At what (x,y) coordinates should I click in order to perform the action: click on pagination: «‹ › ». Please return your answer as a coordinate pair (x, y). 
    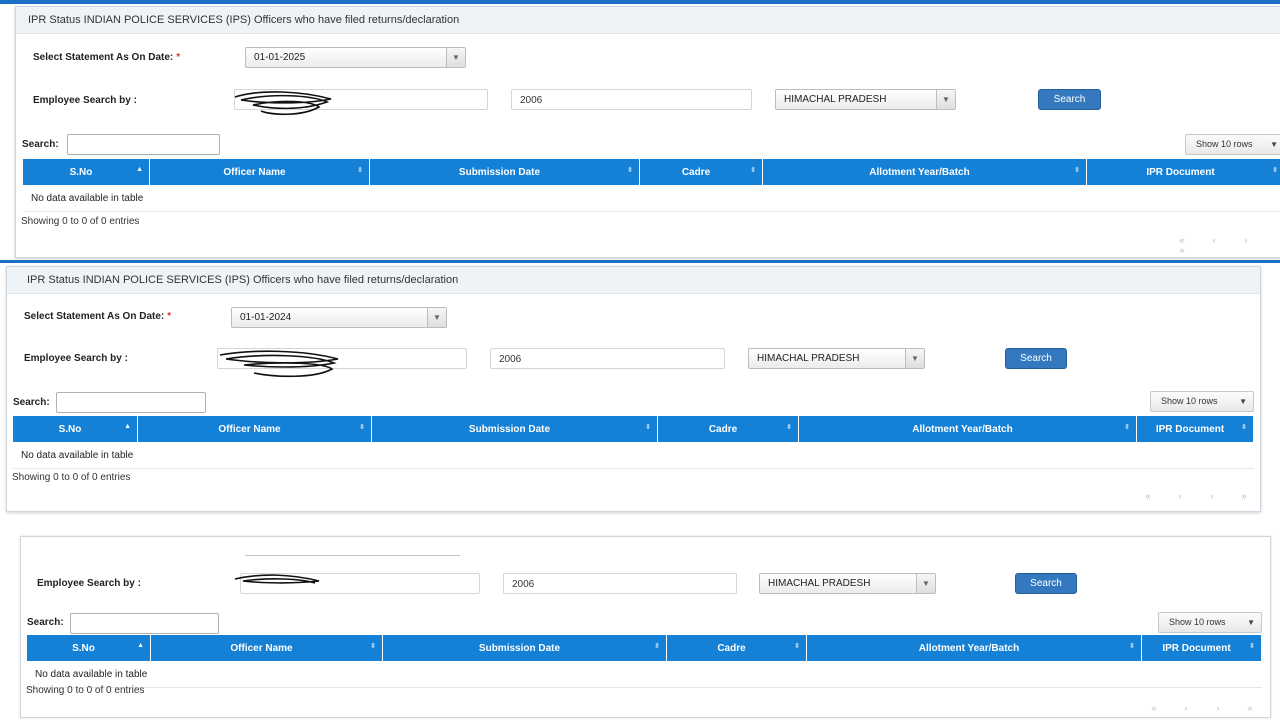
    Looking at the image, I should click on (1223, 245).